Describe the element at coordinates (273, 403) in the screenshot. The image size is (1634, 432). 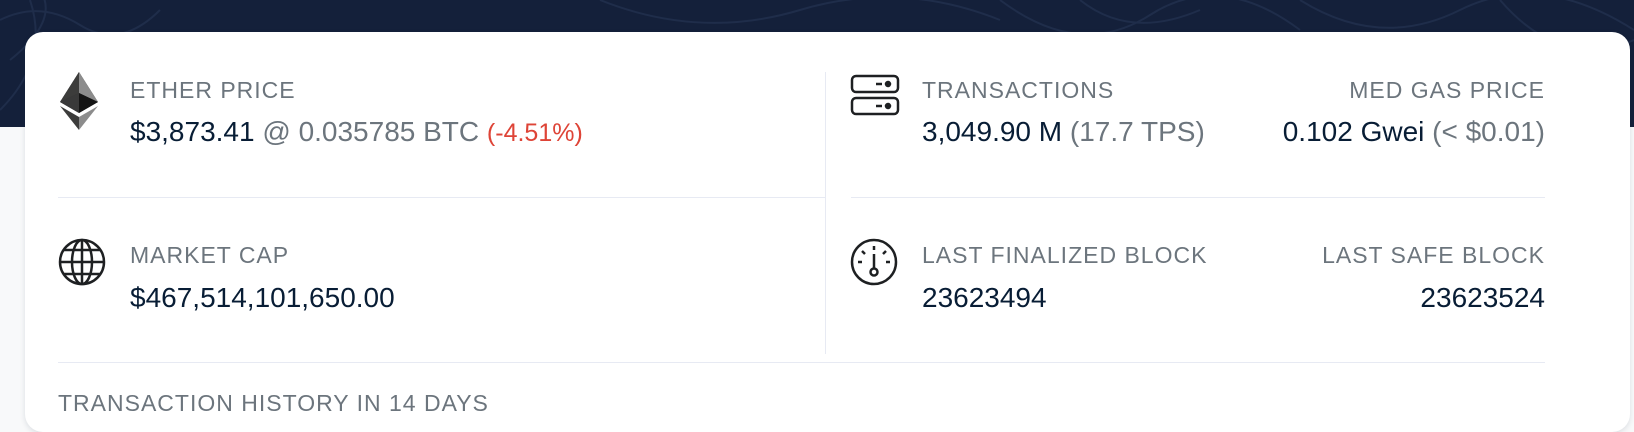
I see `transaction-history-label: TRANSACTION HISTORY IN 14 DAYS` at that location.